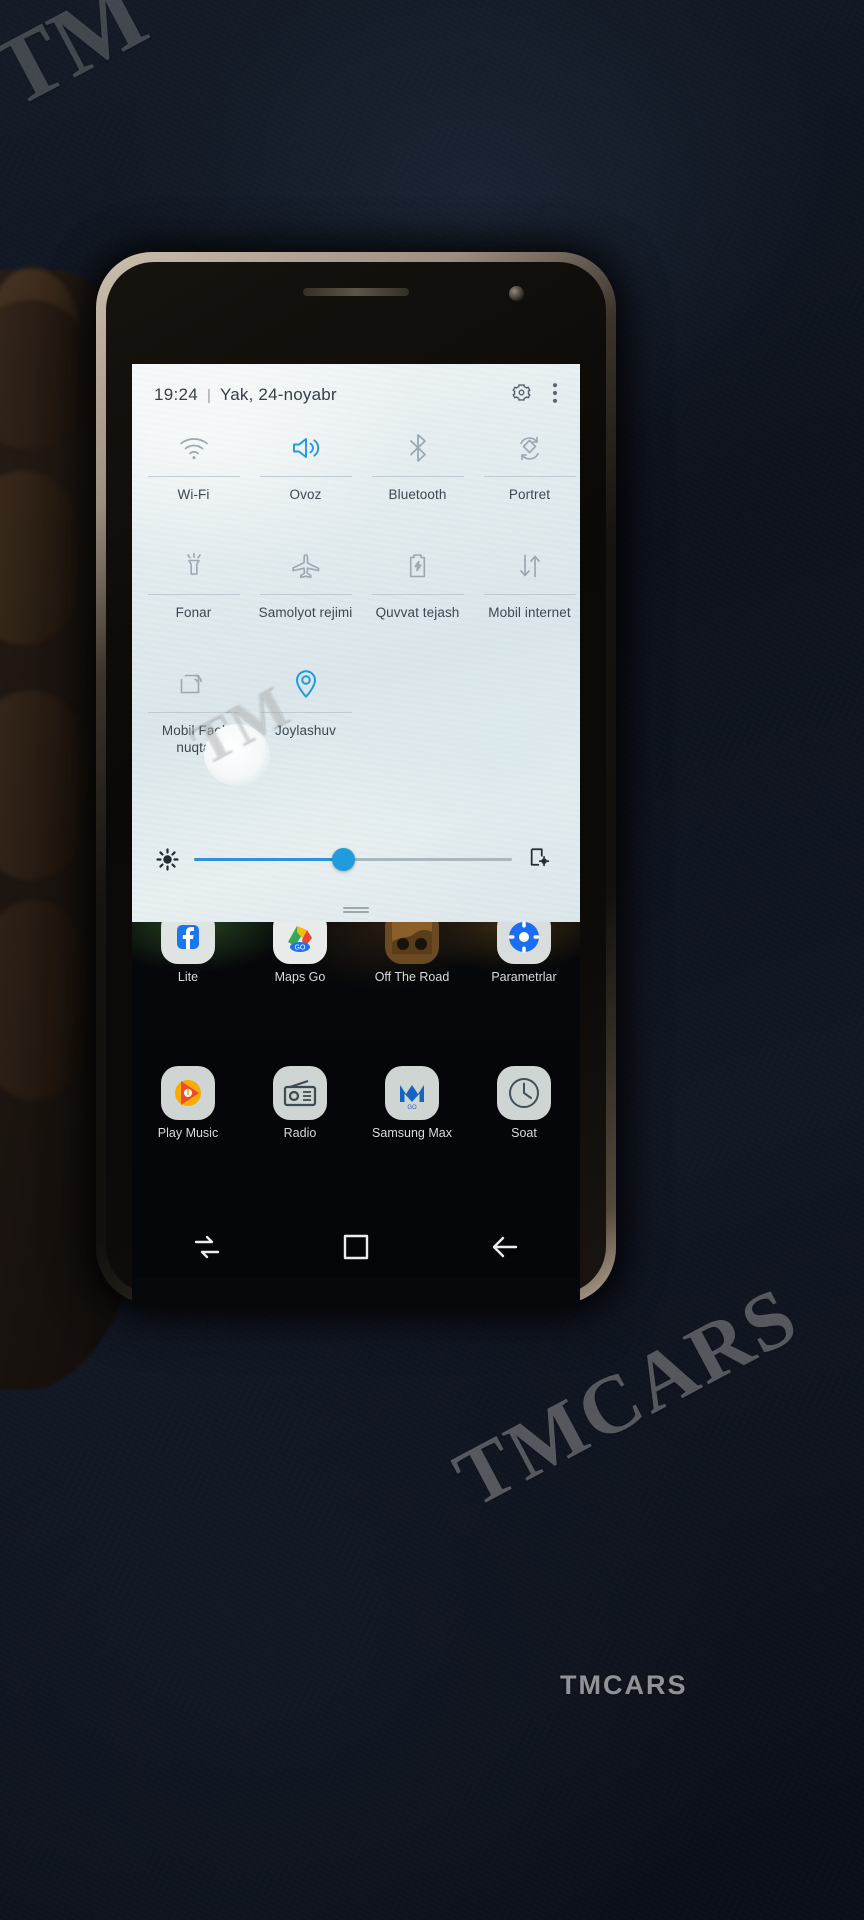  Describe the element at coordinates (343, 859) in the screenshot. I see `brightness-slider-thumb` at that location.